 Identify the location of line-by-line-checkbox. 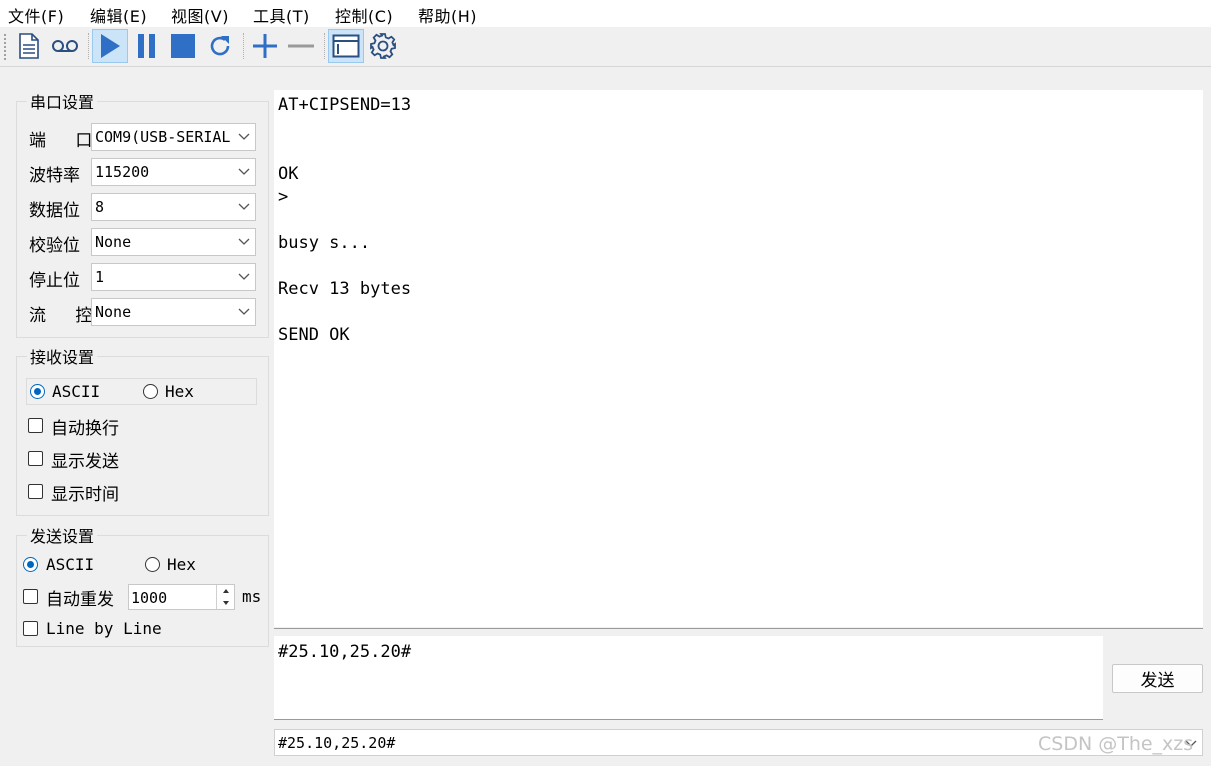
(30, 628).